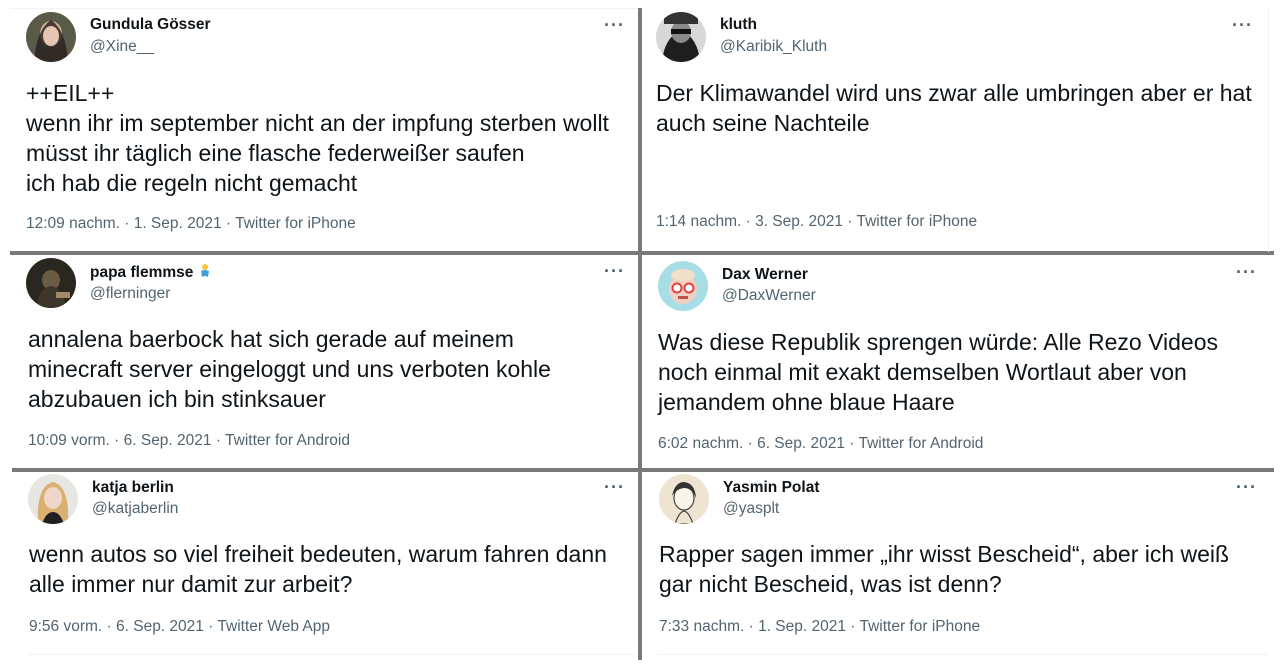  What do you see at coordinates (769, 296) in the screenshot?
I see `user-handle: @DaxWerner` at bounding box center [769, 296].